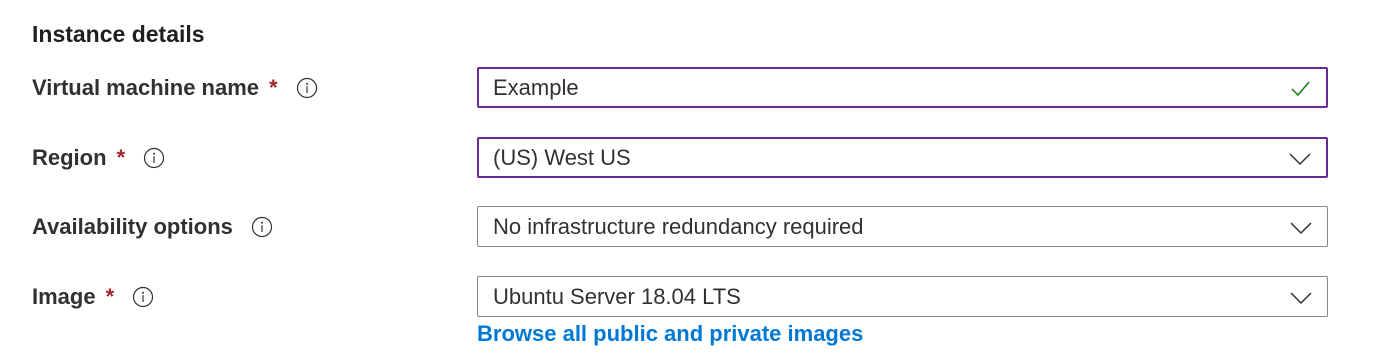  Describe the element at coordinates (146, 87) in the screenshot. I see `vm-name-label: Virtual machine name` at that location.